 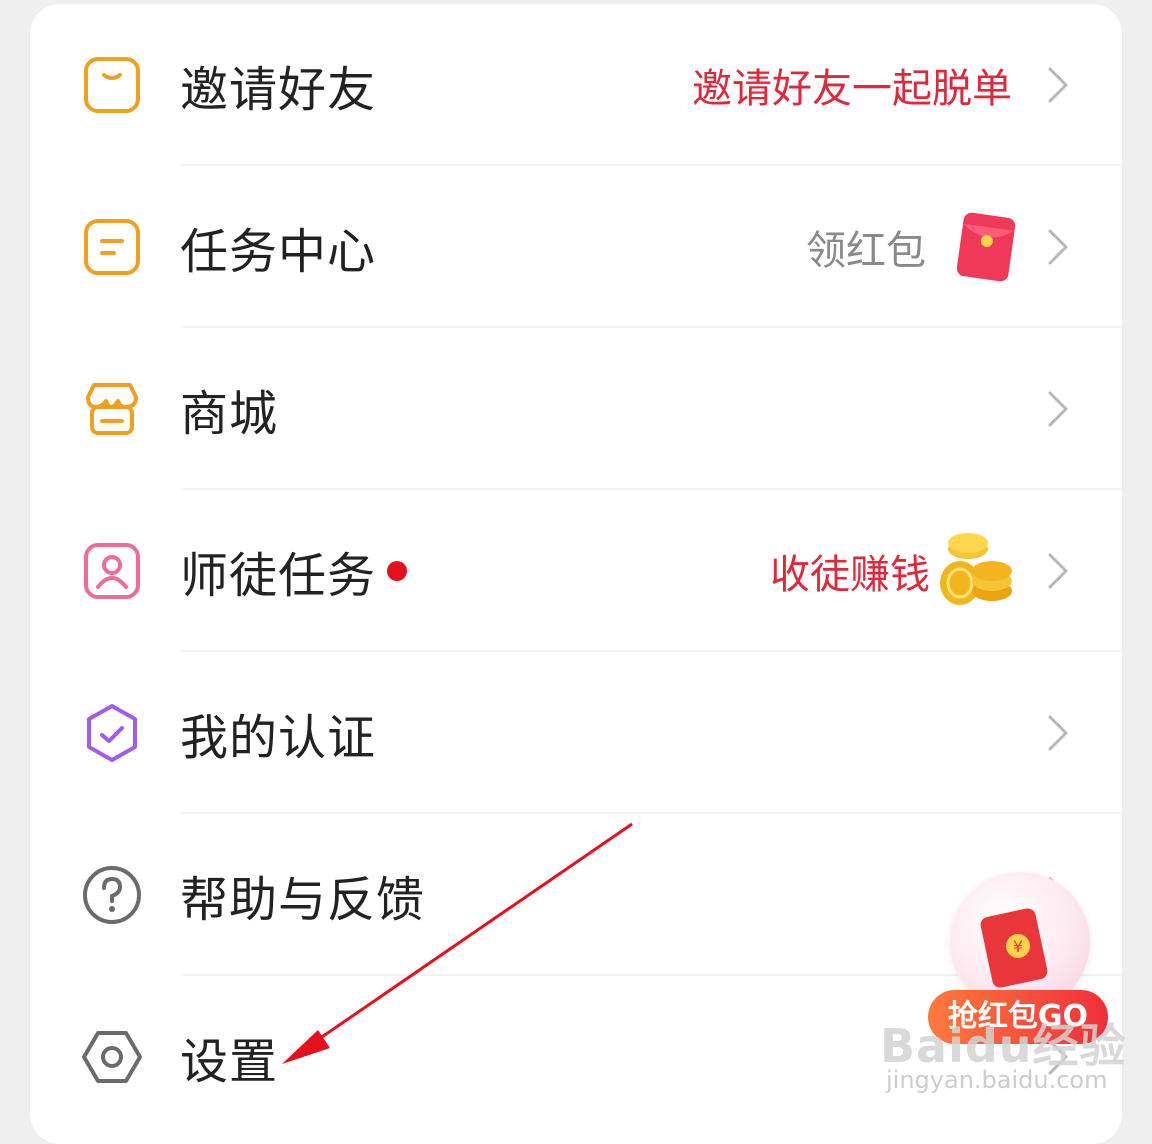 I want to click on red-envelope-icon: ¥, so click(x=1018, y=950).